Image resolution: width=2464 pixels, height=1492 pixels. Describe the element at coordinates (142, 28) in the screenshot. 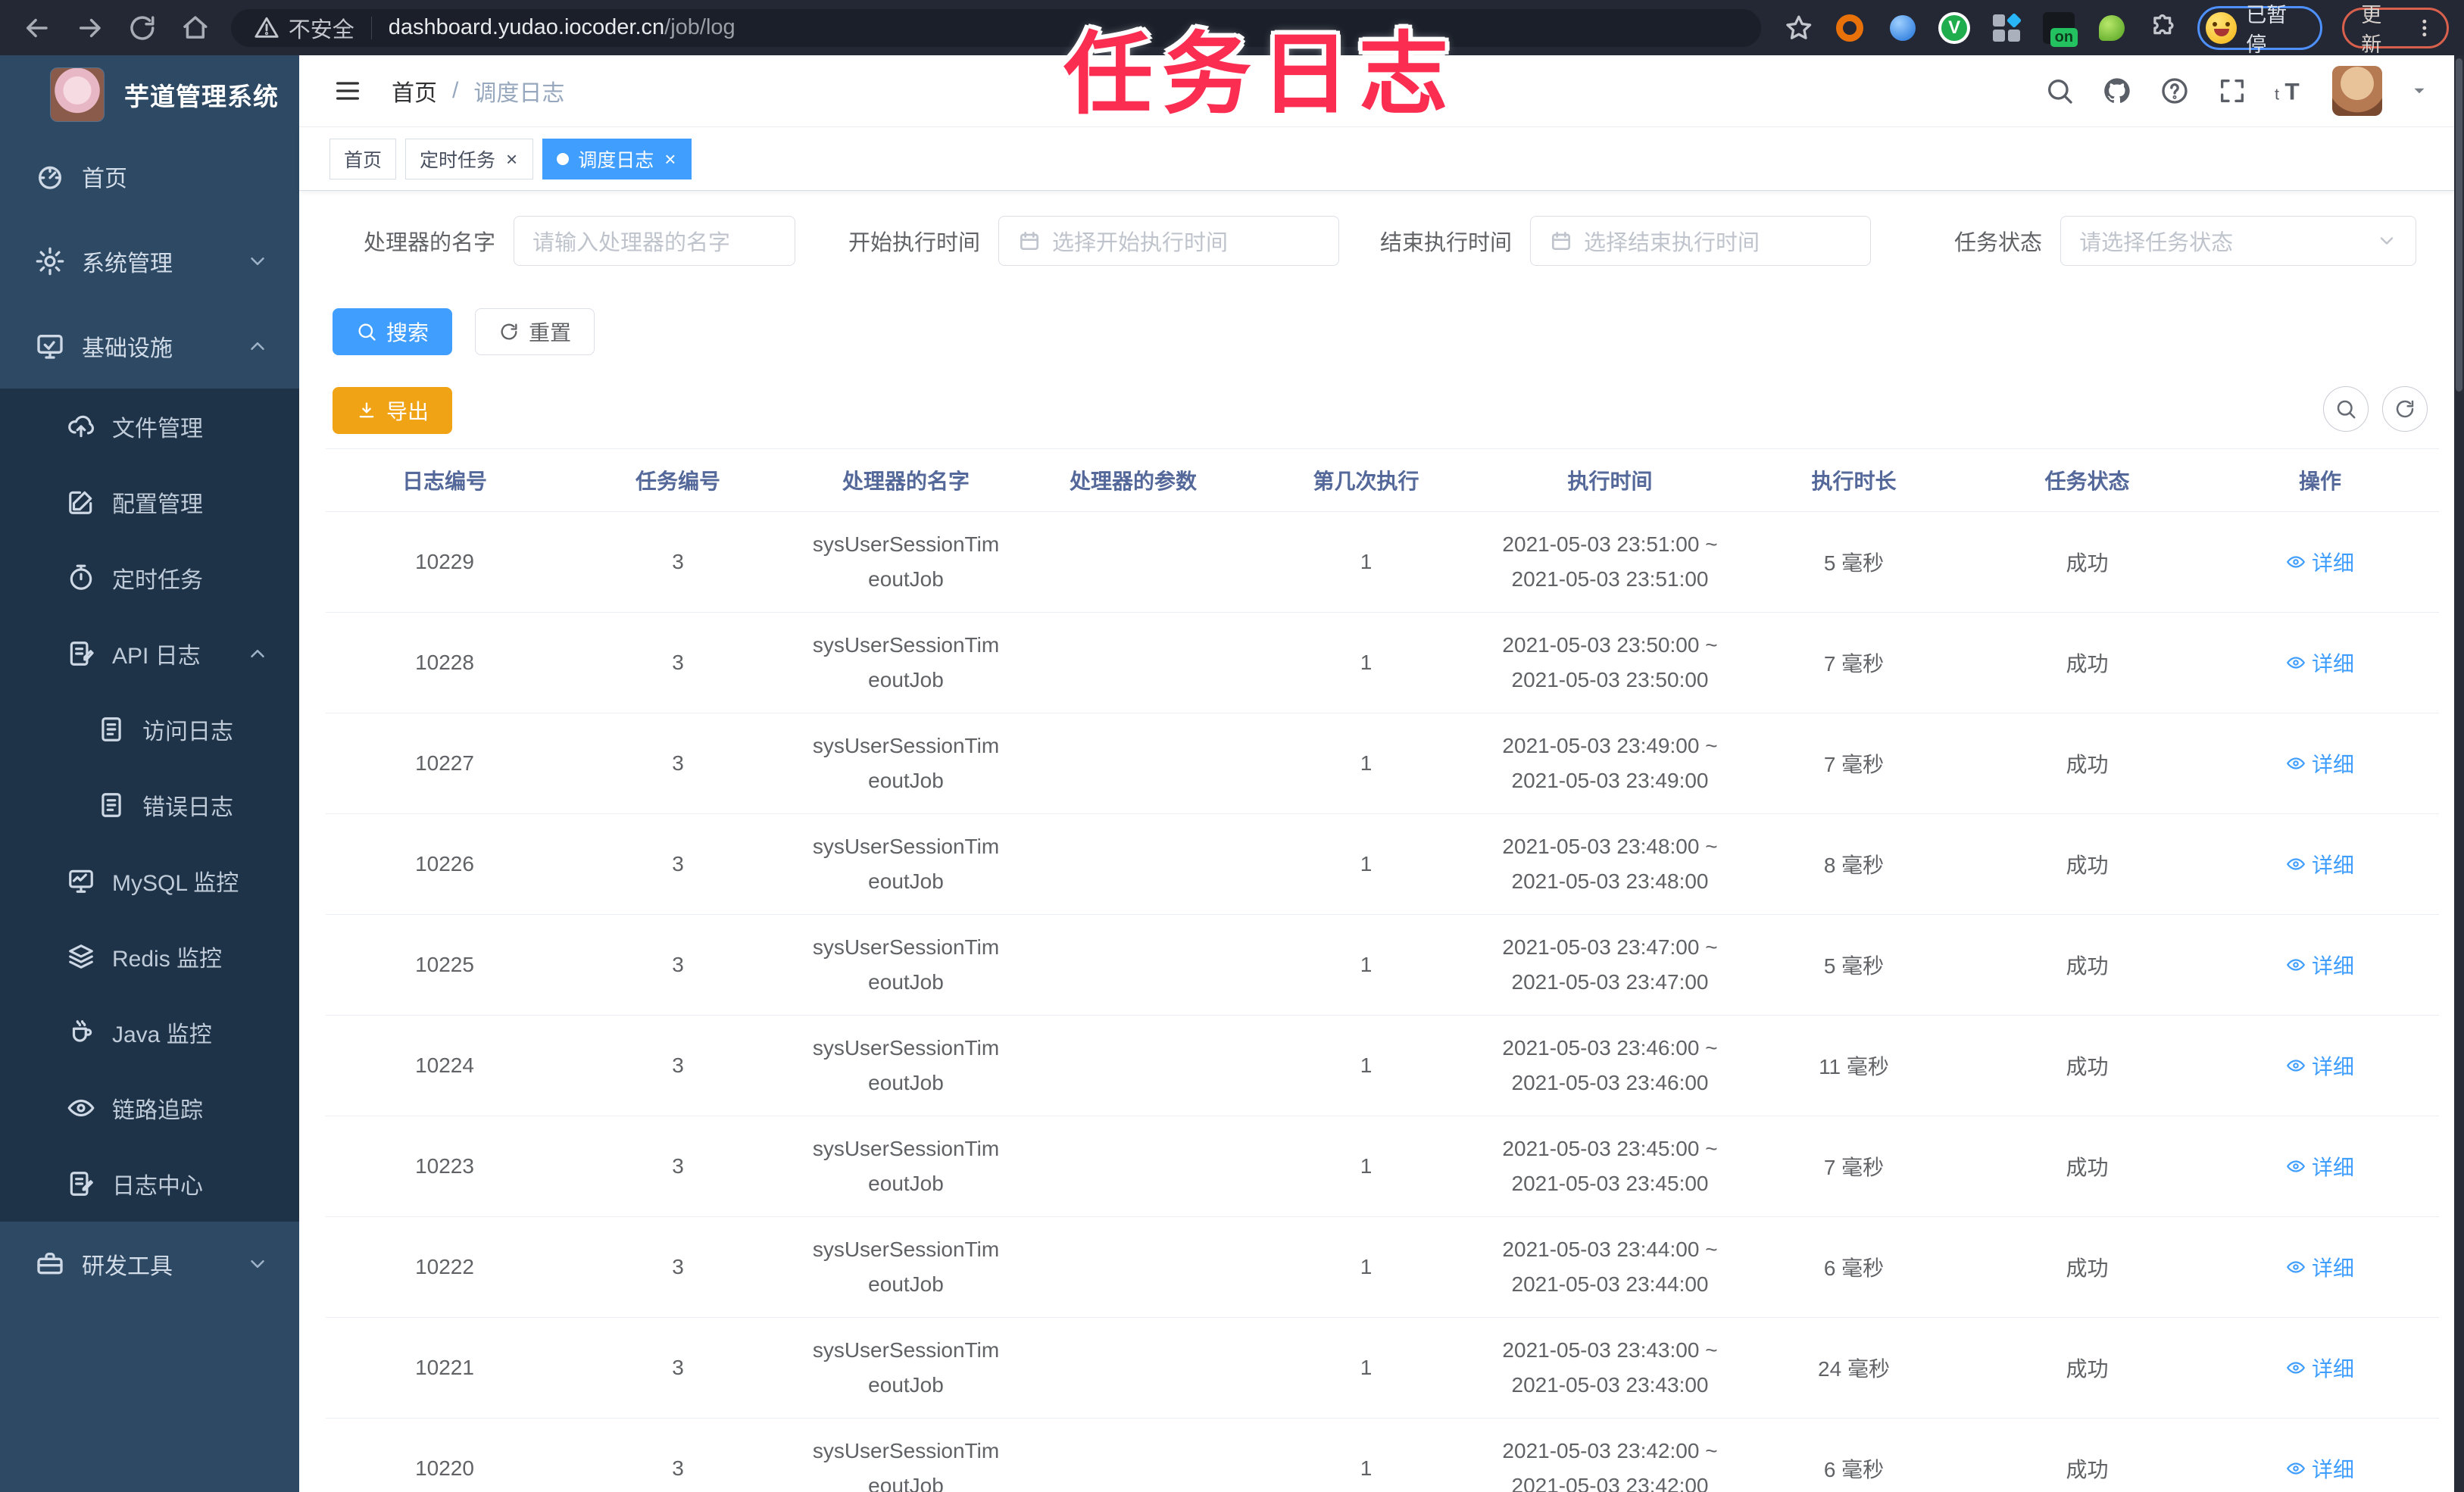

I see `browser-reload-icon` at that location.